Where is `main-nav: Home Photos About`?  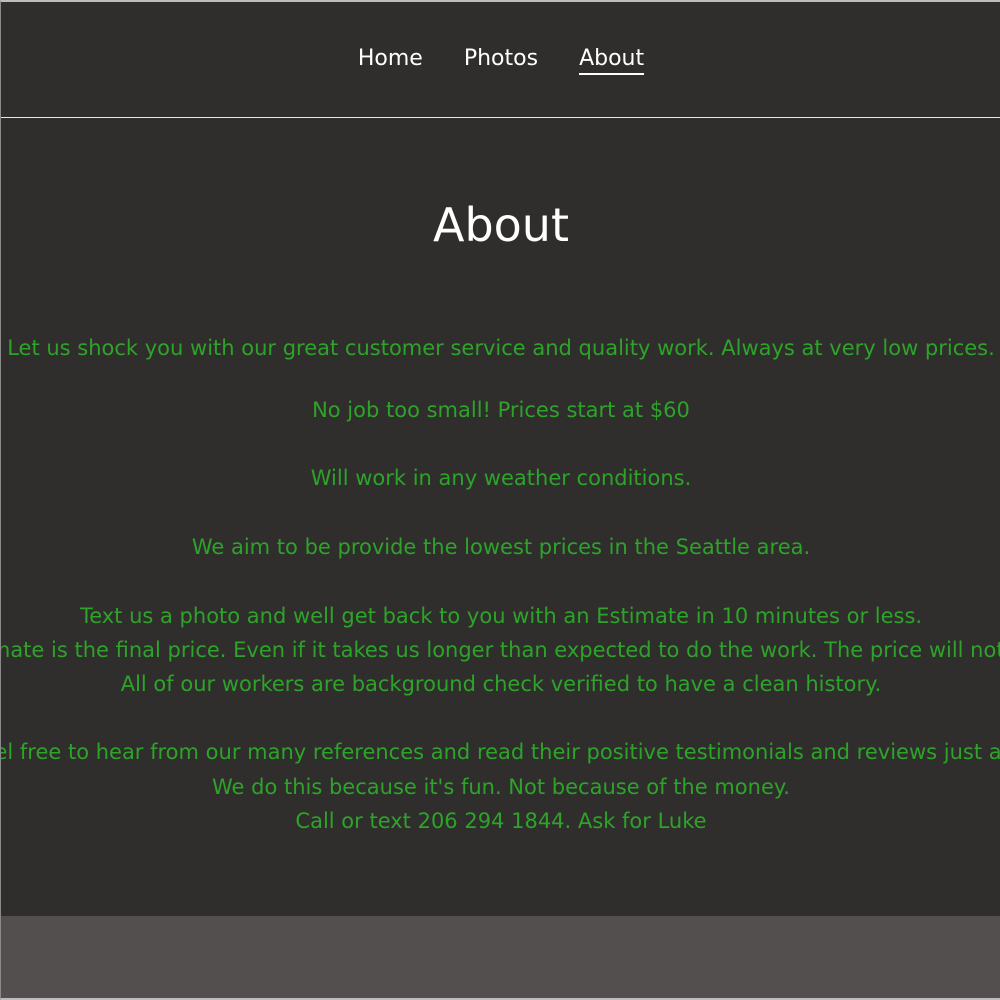 main-nav: Home Photos About is located at coordinates (500, 60).